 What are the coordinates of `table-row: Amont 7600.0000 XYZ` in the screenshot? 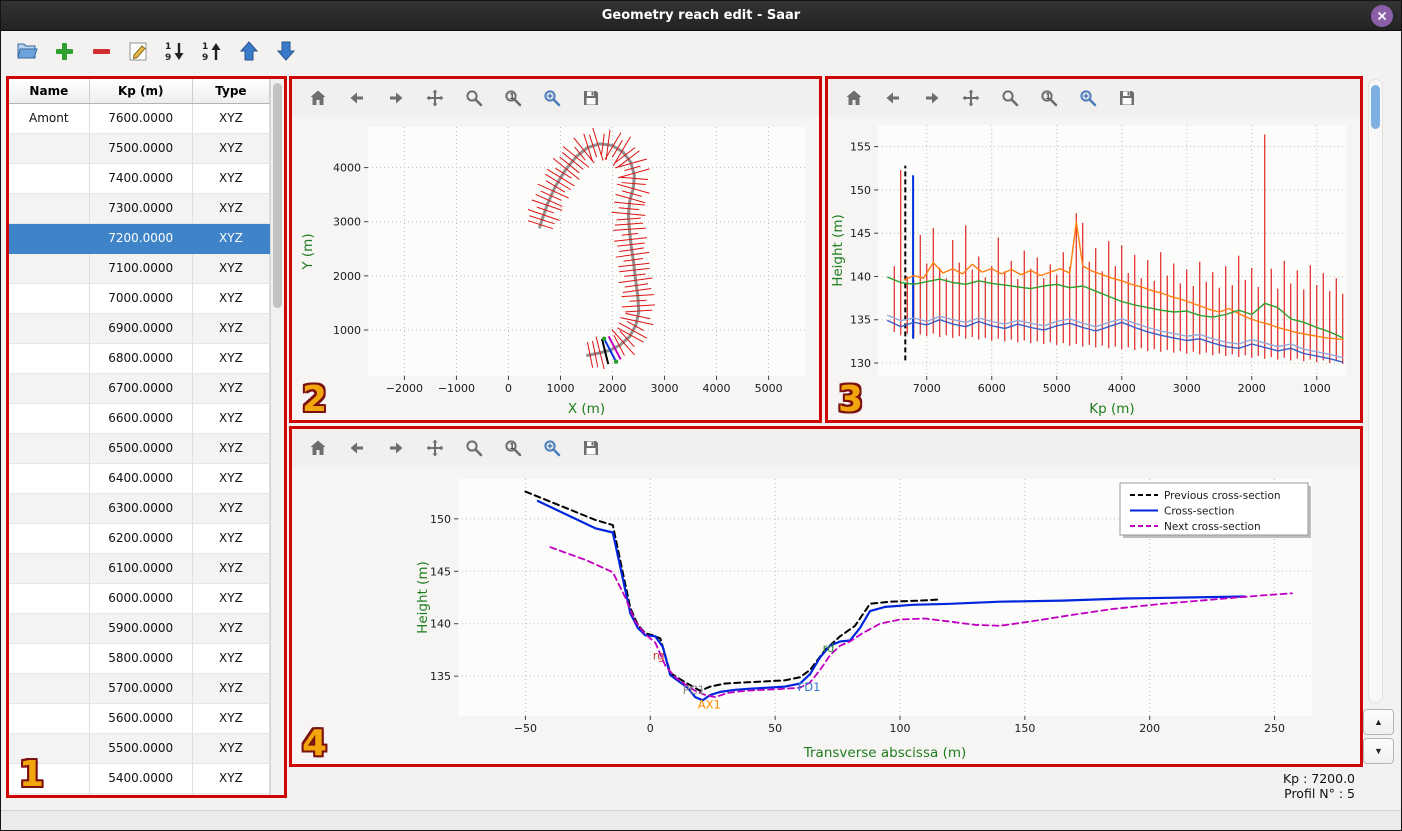 It's located at (139, 118).